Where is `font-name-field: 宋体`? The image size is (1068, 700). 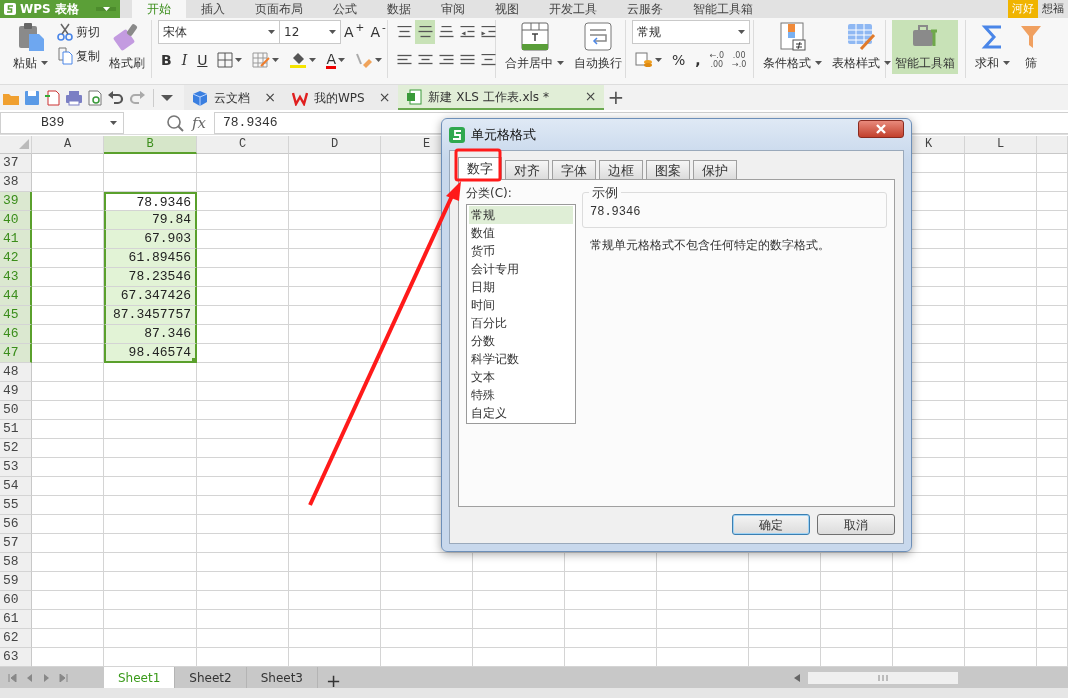
font-name-field: 宋体 is located at coordinates (219, 32).